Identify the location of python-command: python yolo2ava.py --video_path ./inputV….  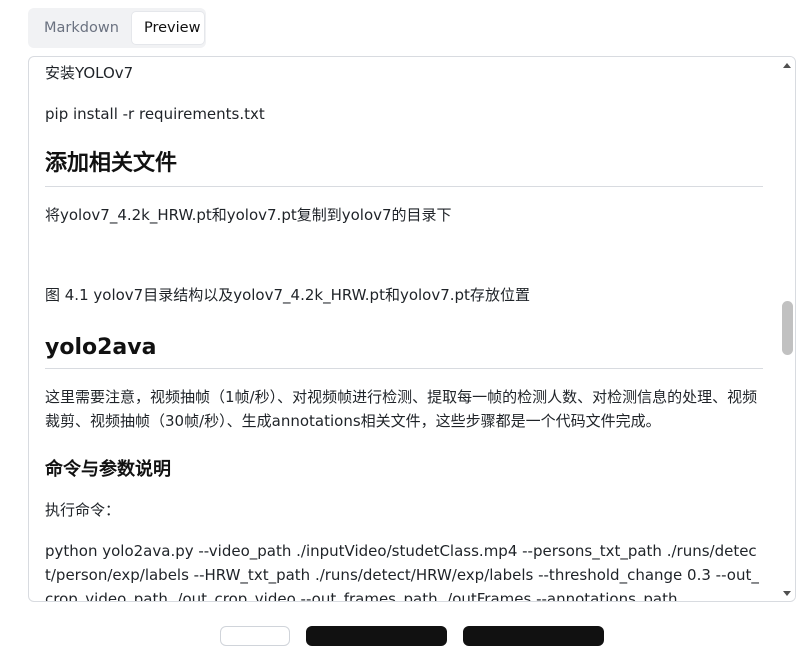
(402, 572).